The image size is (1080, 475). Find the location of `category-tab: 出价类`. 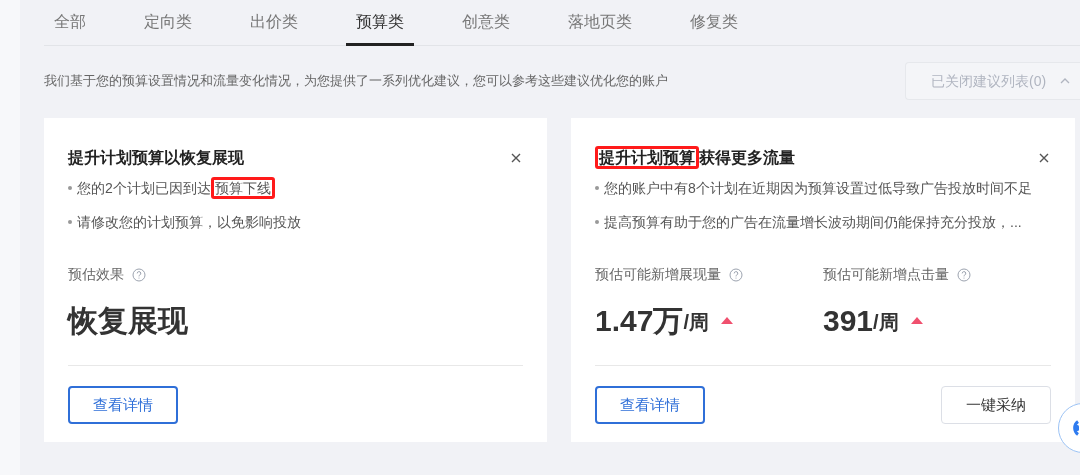

category-tab: 出价类 is located at coordinates (274, 23).